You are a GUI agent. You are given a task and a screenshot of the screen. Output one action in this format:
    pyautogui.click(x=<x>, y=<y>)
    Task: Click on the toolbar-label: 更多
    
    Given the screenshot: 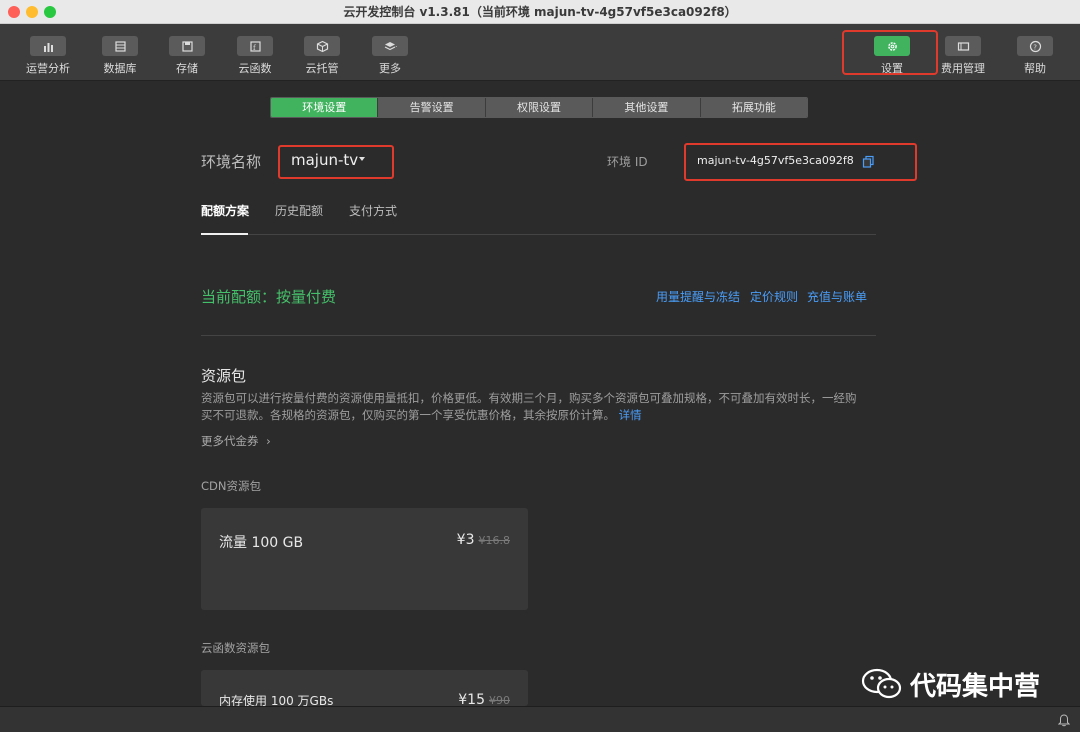 What is the action you would take?
    pyautogui.click(x=390, y=68)
    